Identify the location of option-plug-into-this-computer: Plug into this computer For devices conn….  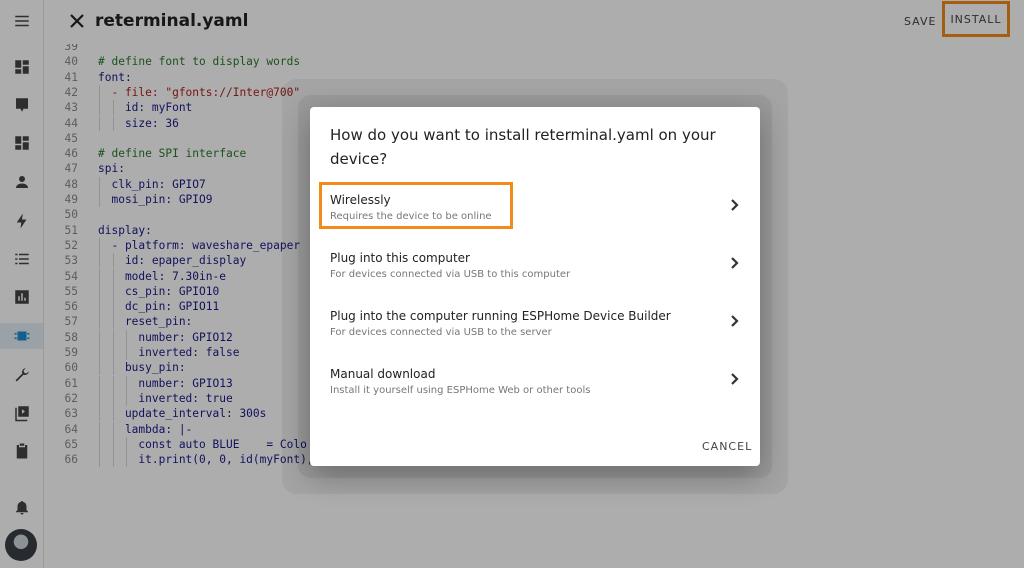
(535, 276).